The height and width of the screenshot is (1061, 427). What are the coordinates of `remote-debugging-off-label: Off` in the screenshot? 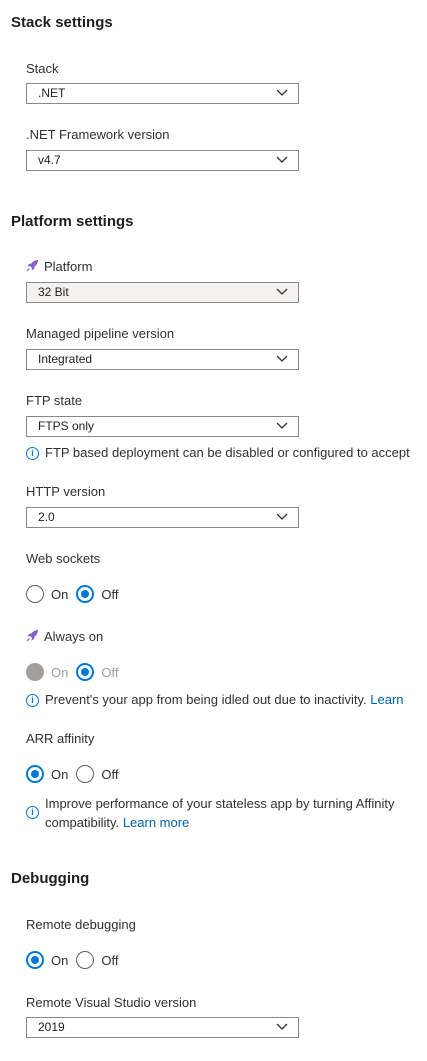 It's located at (109, 960).